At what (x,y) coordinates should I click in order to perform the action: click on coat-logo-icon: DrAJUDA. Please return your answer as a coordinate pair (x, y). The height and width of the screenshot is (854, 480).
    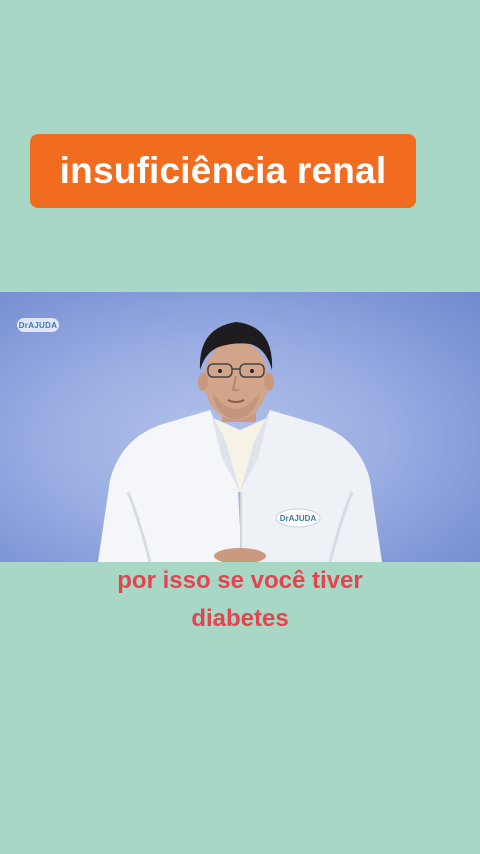
    Looking at the image, I should click on (298, 518).